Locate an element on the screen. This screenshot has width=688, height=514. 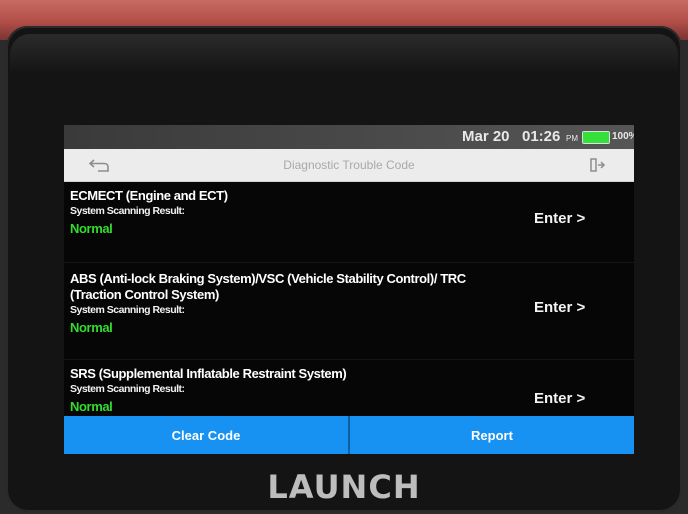
brand-logo: LAUNCH is located at coordinates (344, 487).